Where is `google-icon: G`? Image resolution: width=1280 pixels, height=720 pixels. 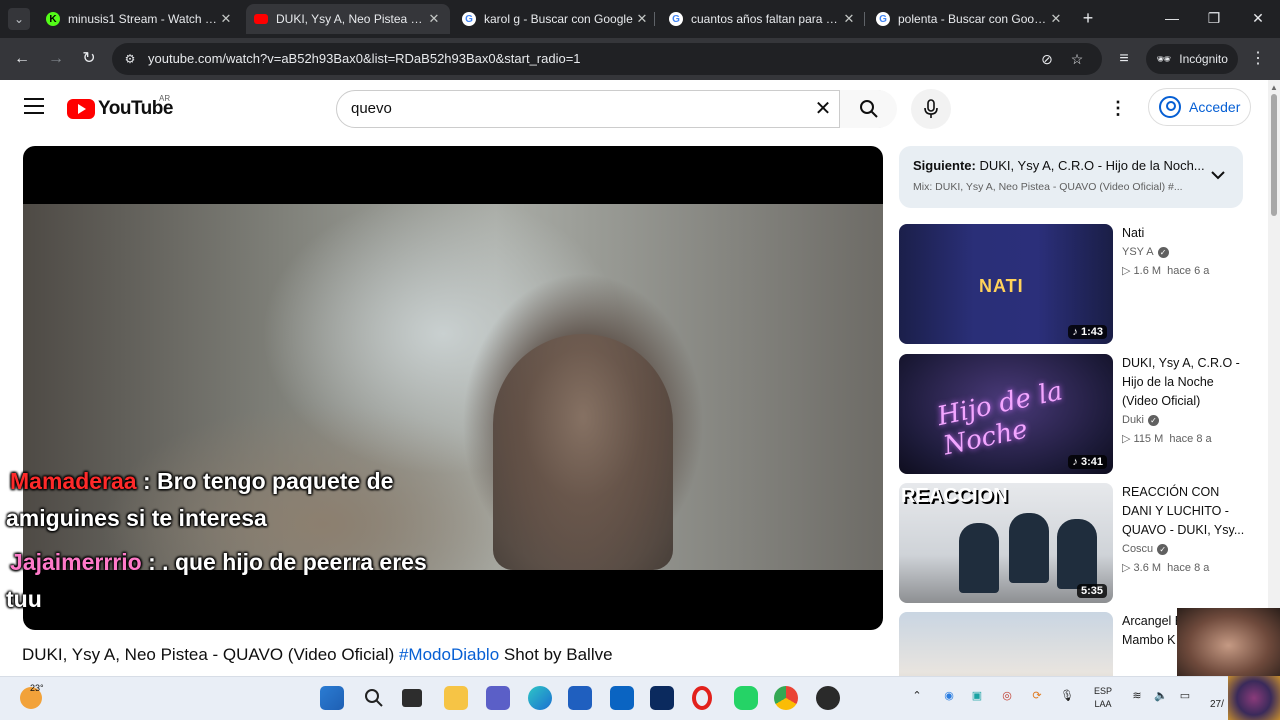 google-icon: G is located at coordinates (469, 19).